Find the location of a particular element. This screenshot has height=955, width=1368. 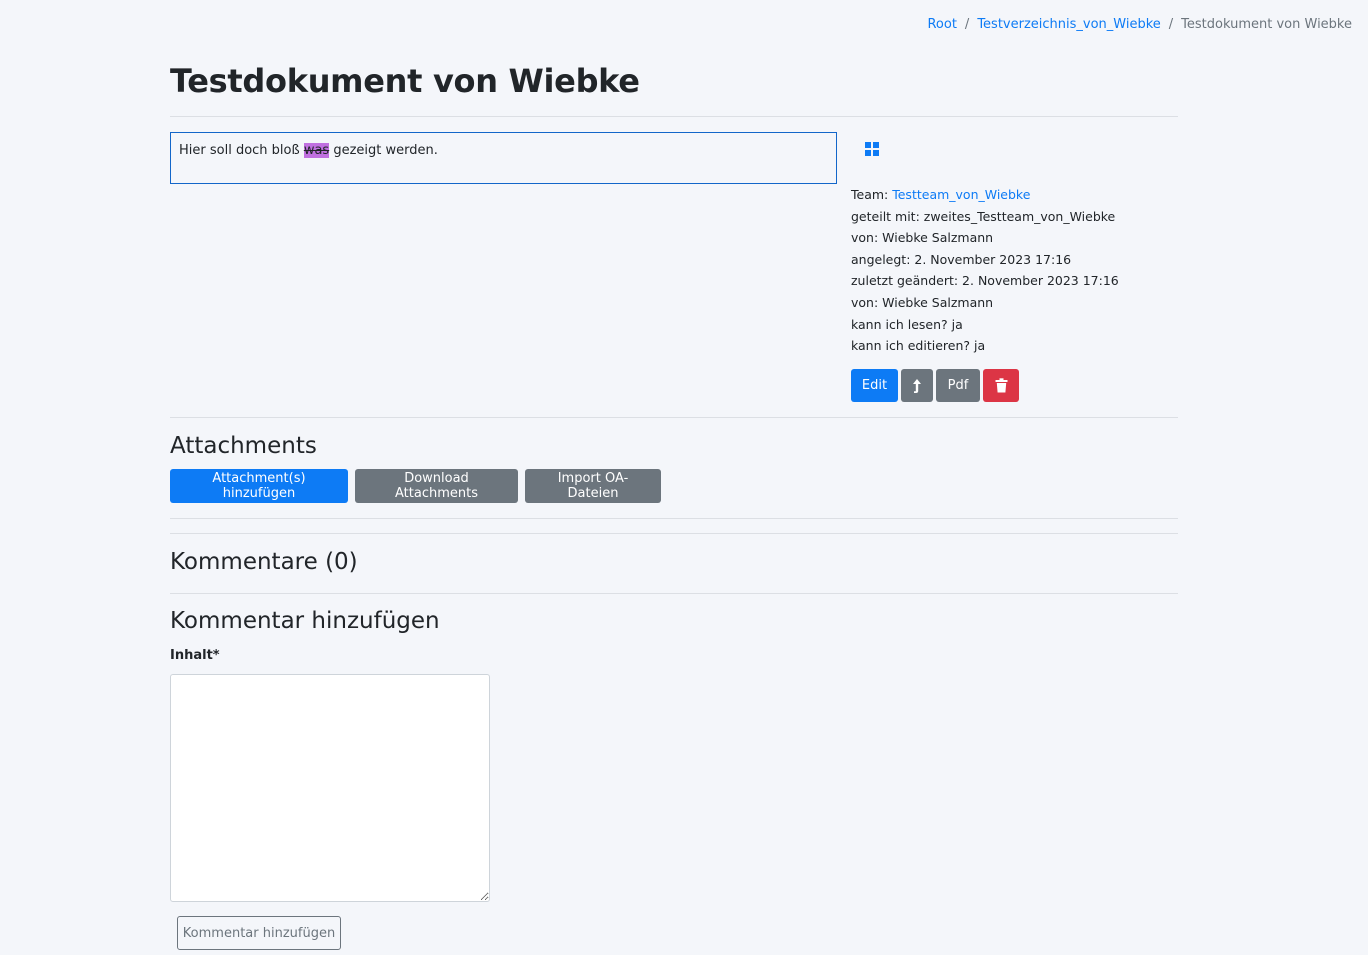

meta-can-read: kann ich lesen? ja is located at coordinates (907, 324).